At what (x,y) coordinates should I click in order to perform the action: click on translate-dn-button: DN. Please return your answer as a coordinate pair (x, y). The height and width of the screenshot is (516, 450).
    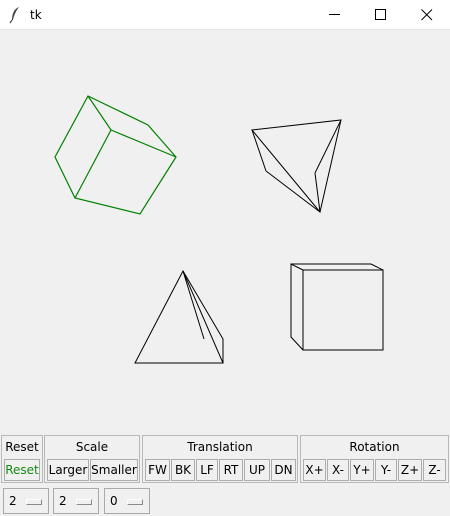
    Looking at the image, I should click on (283, 470).